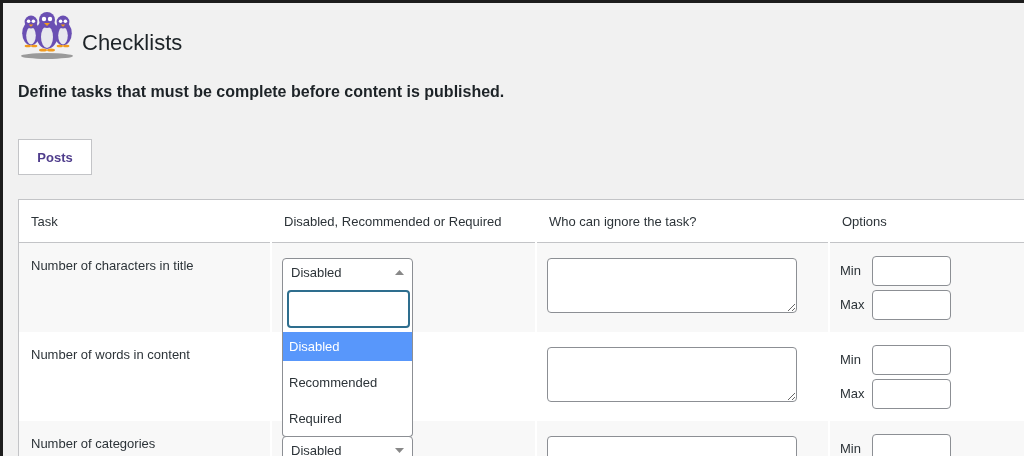  Describe the element at coordinates (347, 446) in the screenshot. I see `status-select: Disabled` at that location.